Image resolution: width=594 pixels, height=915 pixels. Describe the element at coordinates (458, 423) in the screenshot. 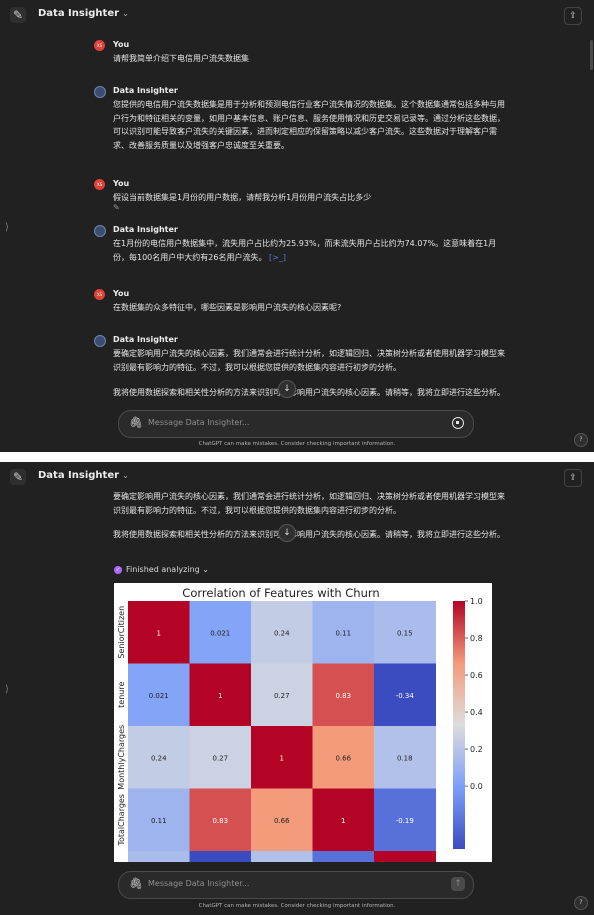

I see `stop-generating-icon` at that location.